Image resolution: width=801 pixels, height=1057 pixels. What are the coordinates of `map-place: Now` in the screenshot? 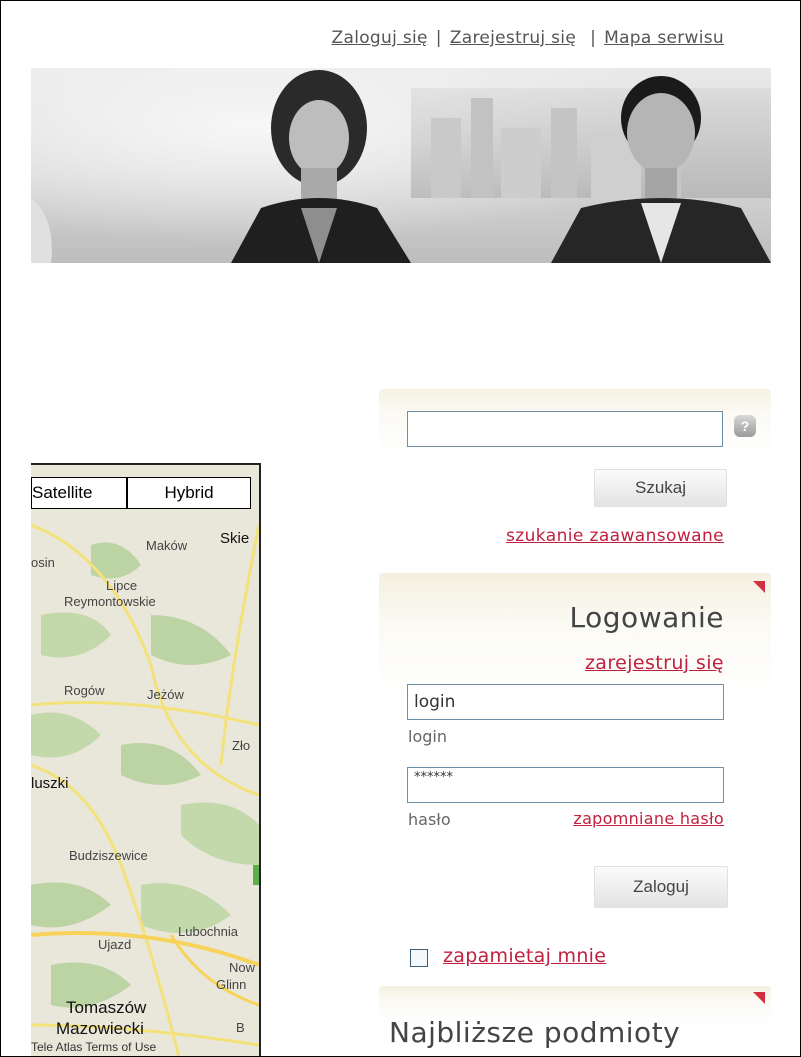 It's located at (242, 967).